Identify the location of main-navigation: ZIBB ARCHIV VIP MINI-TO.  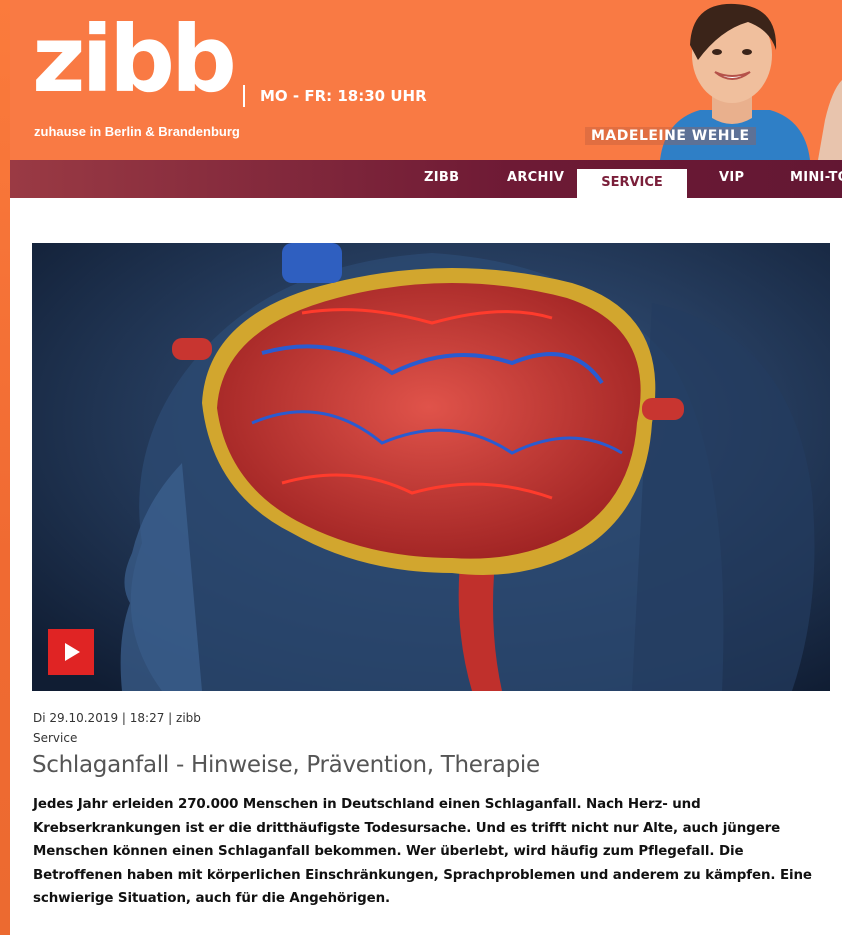
(426, 179).